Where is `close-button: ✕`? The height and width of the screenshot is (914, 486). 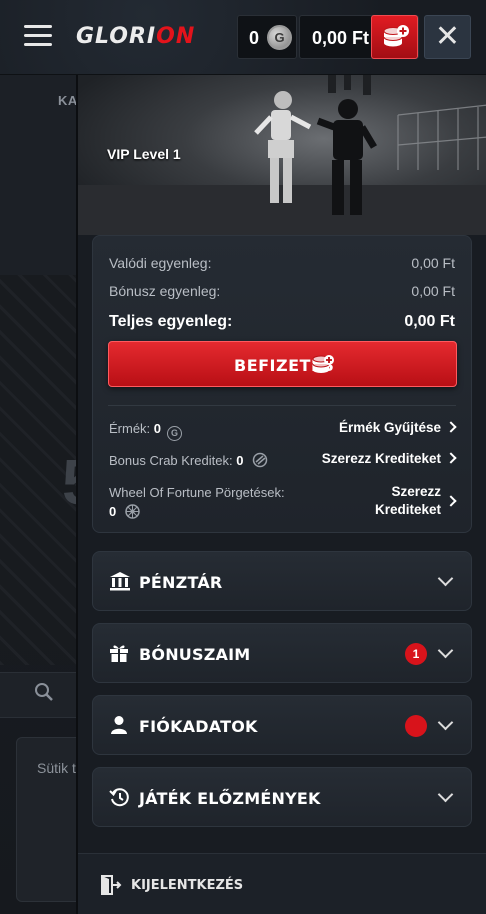 close-button: ✕ is located at coordinates (447, 37).